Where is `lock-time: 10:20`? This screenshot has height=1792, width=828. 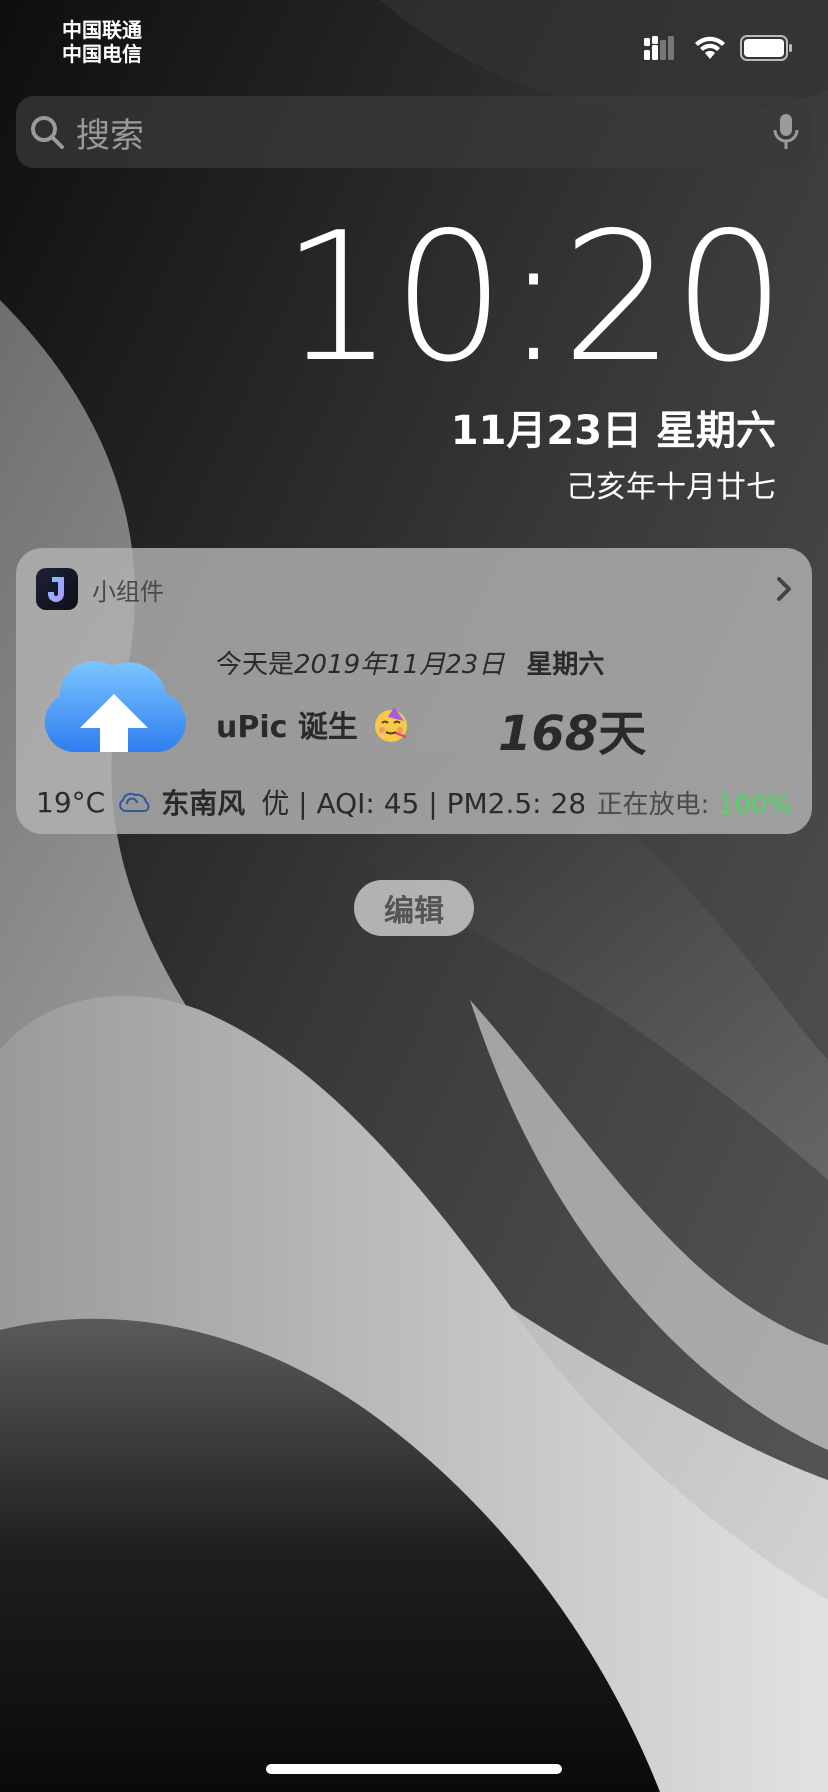
lock-time: 10:20 is located at coordinates (533, 297).